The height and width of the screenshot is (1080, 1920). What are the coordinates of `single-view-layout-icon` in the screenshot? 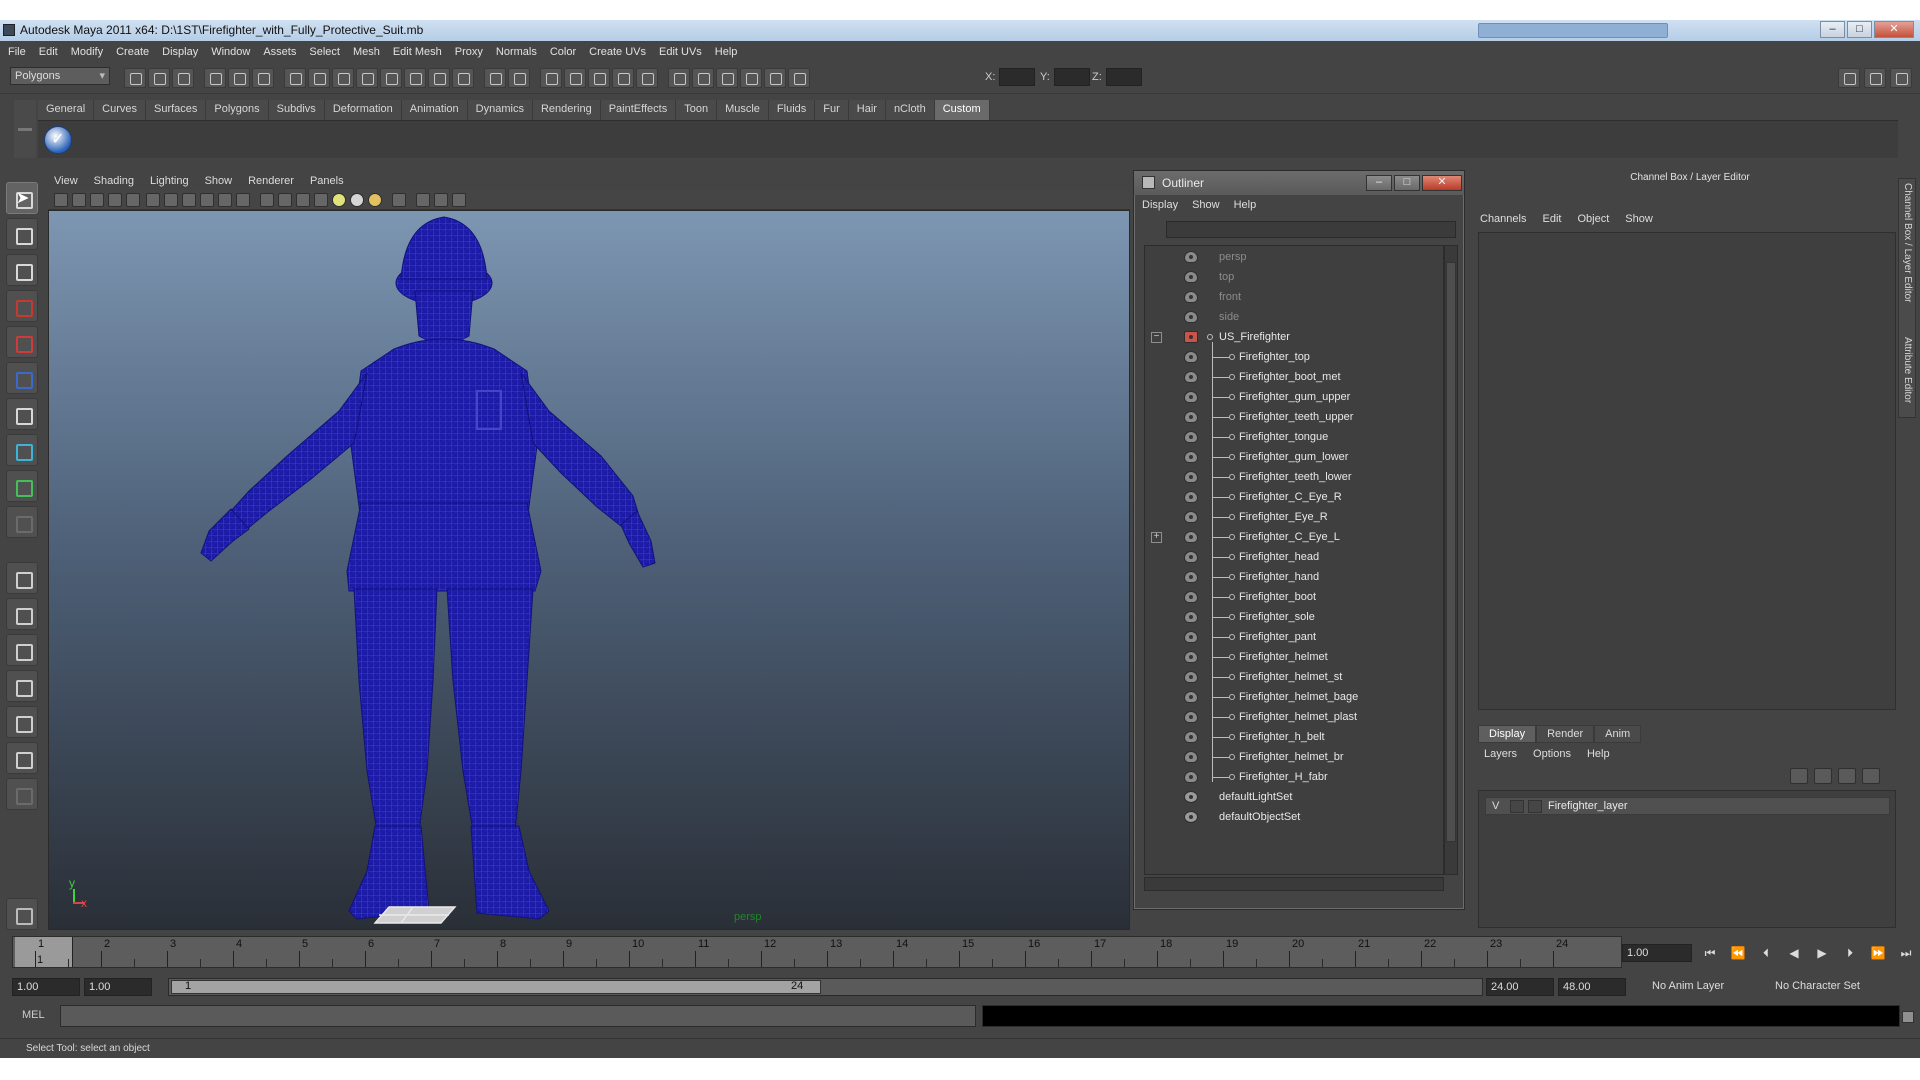 It's located at (22, 578).